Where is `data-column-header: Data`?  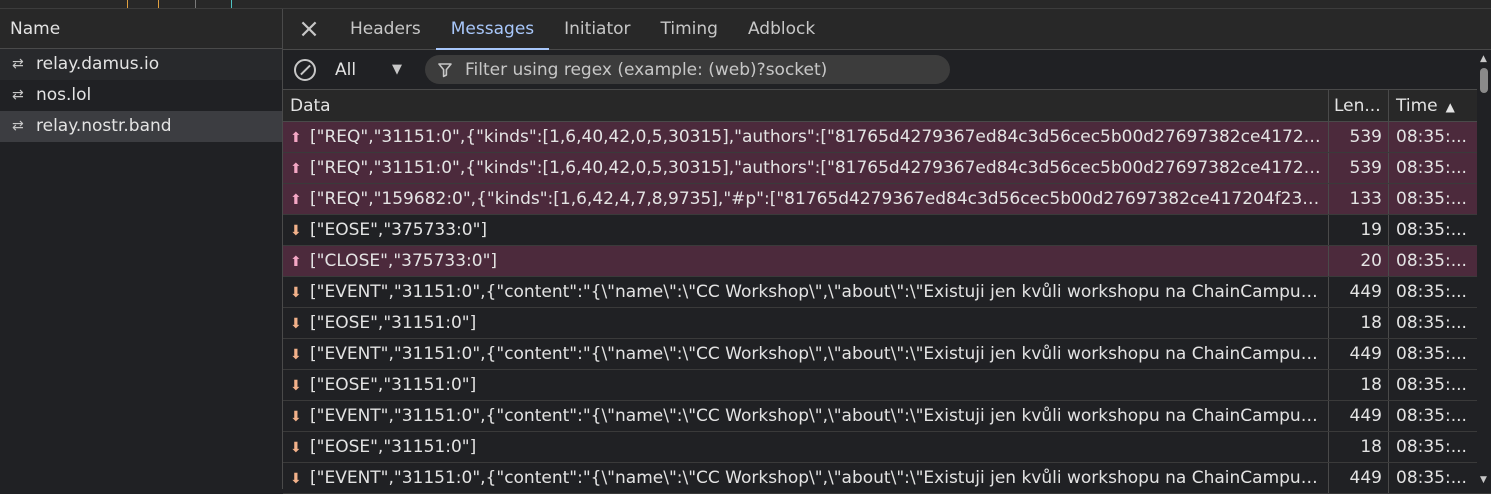 data-column-header: Data is located at coordinates (805, 105).